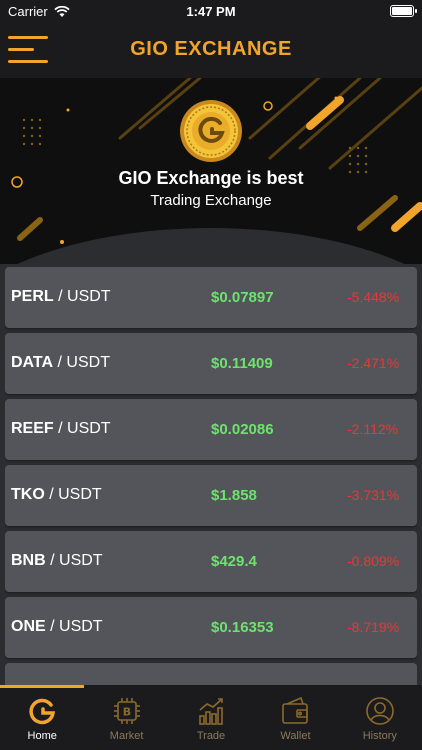 This screenshot has height=750, width=422. I want to click on pair-label: DATA / USDT, so click(60, 362).